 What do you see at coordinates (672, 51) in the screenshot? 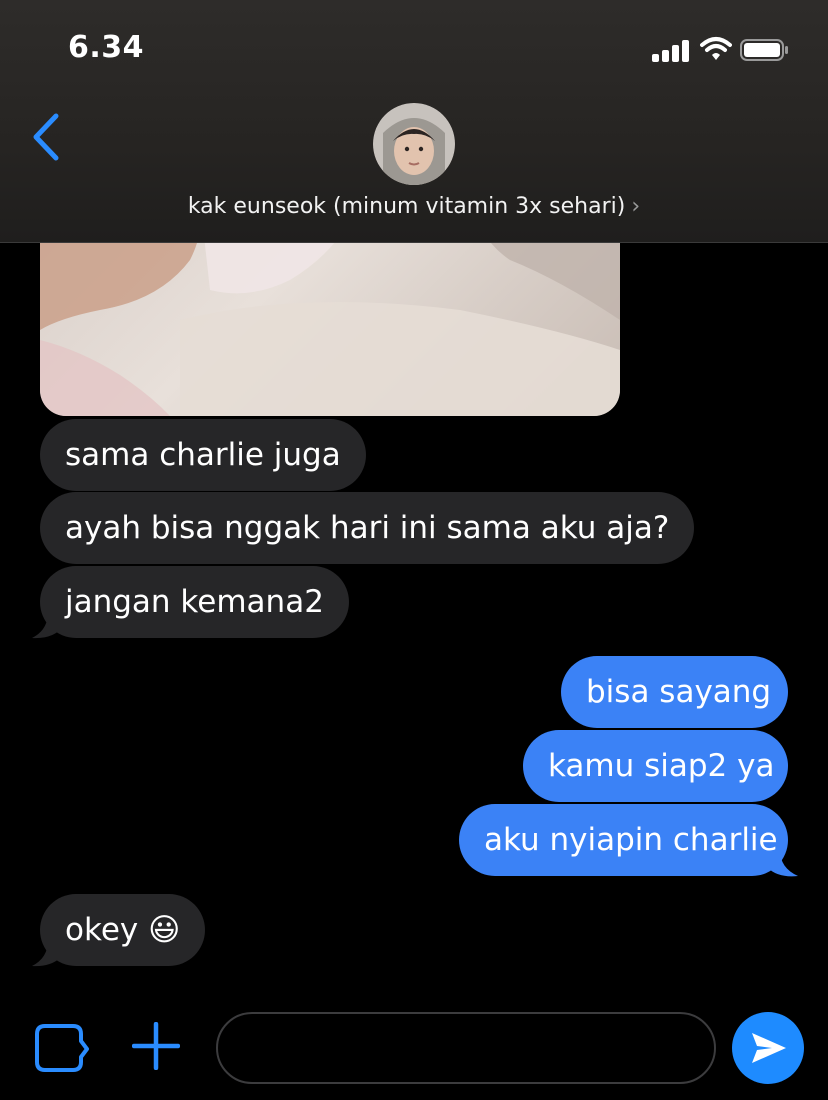
I see `signal-icon` at bounding box center [672, 51].